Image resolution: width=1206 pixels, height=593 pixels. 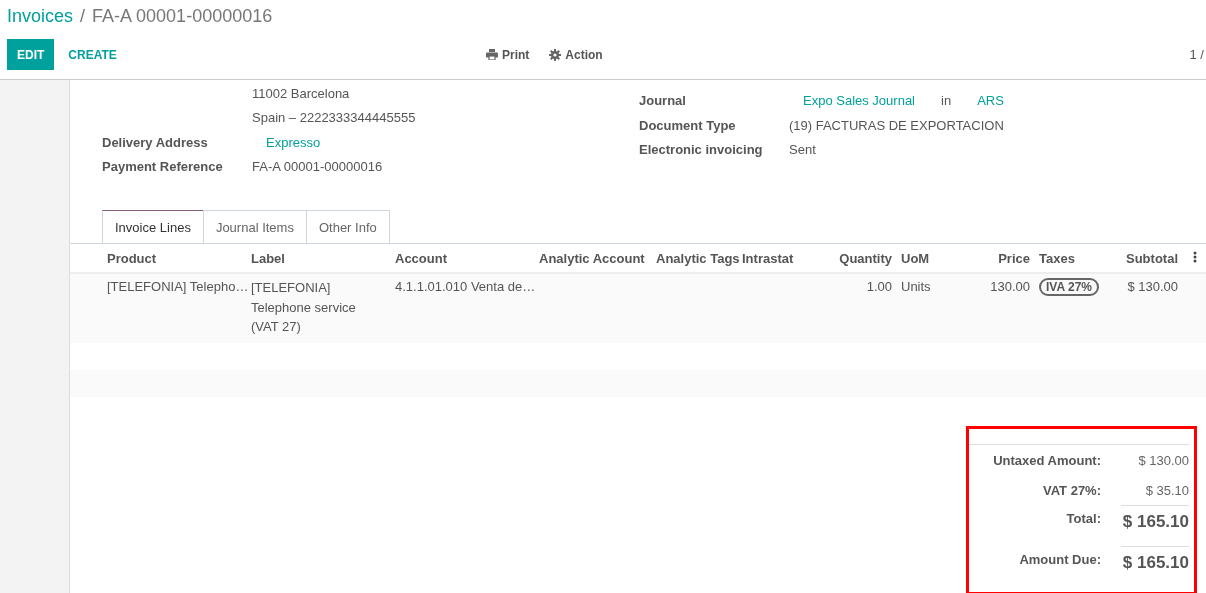 What do you see at coordinates (1163, 460) in the screenshot?
I see `total-amount: $ 130.00` at bounding box center [1163, 460].